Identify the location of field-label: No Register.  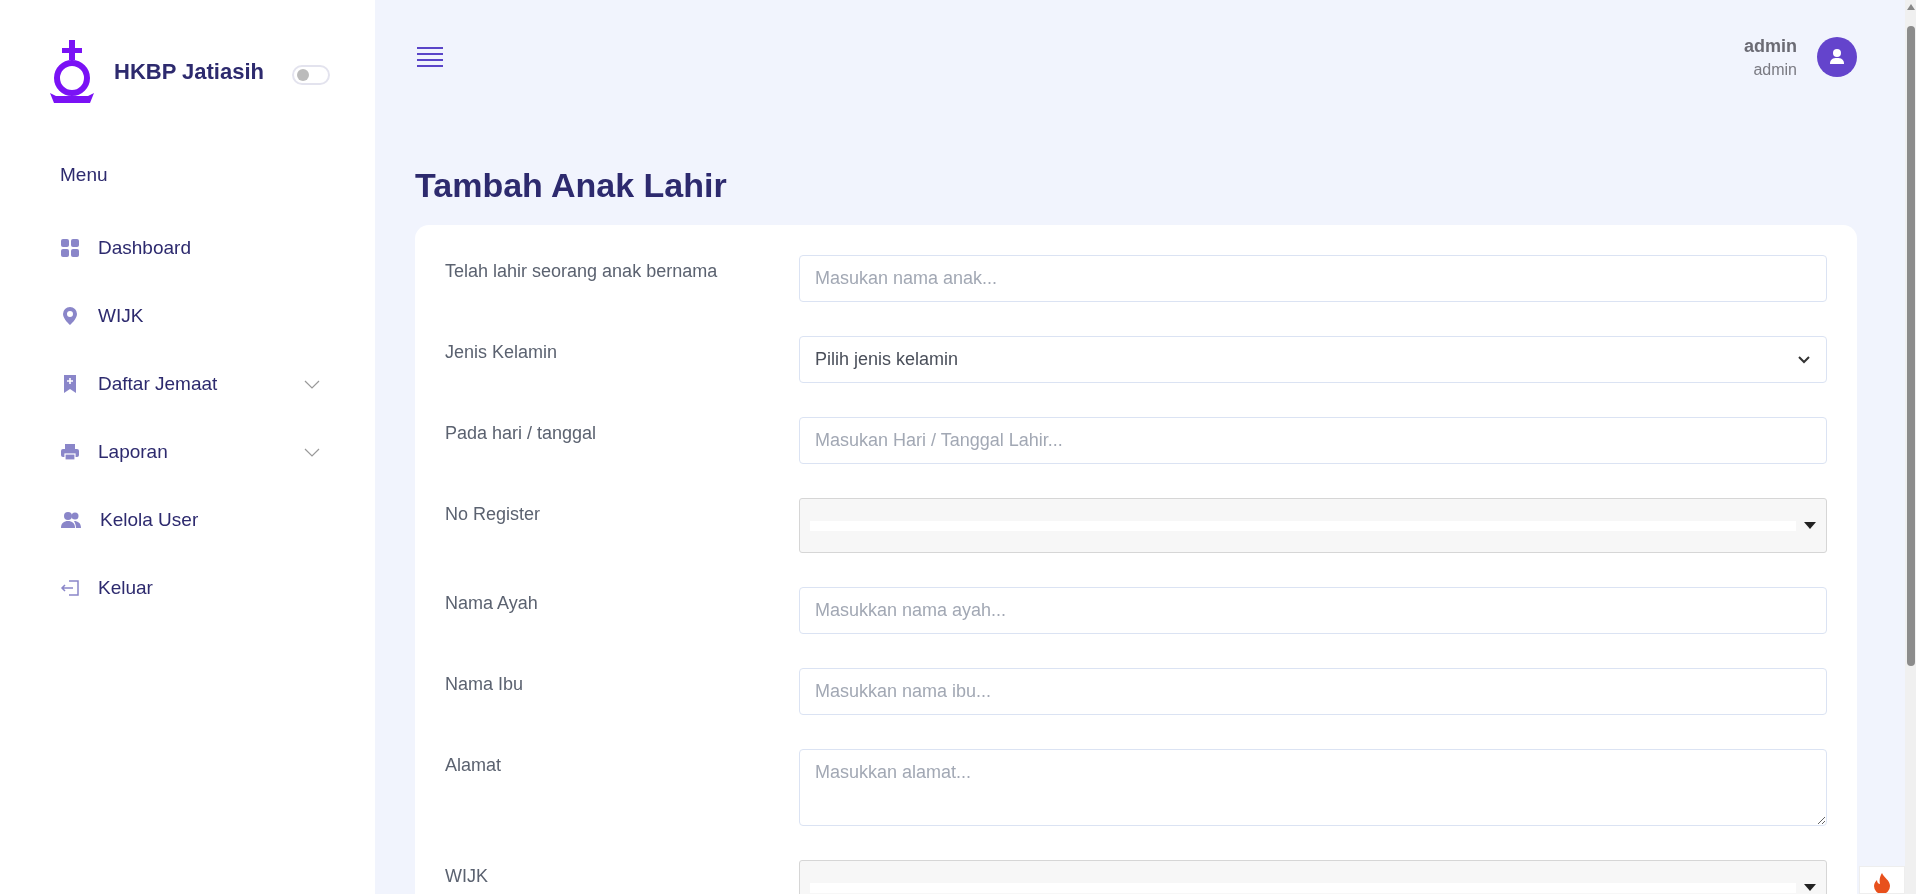
(493, 514).